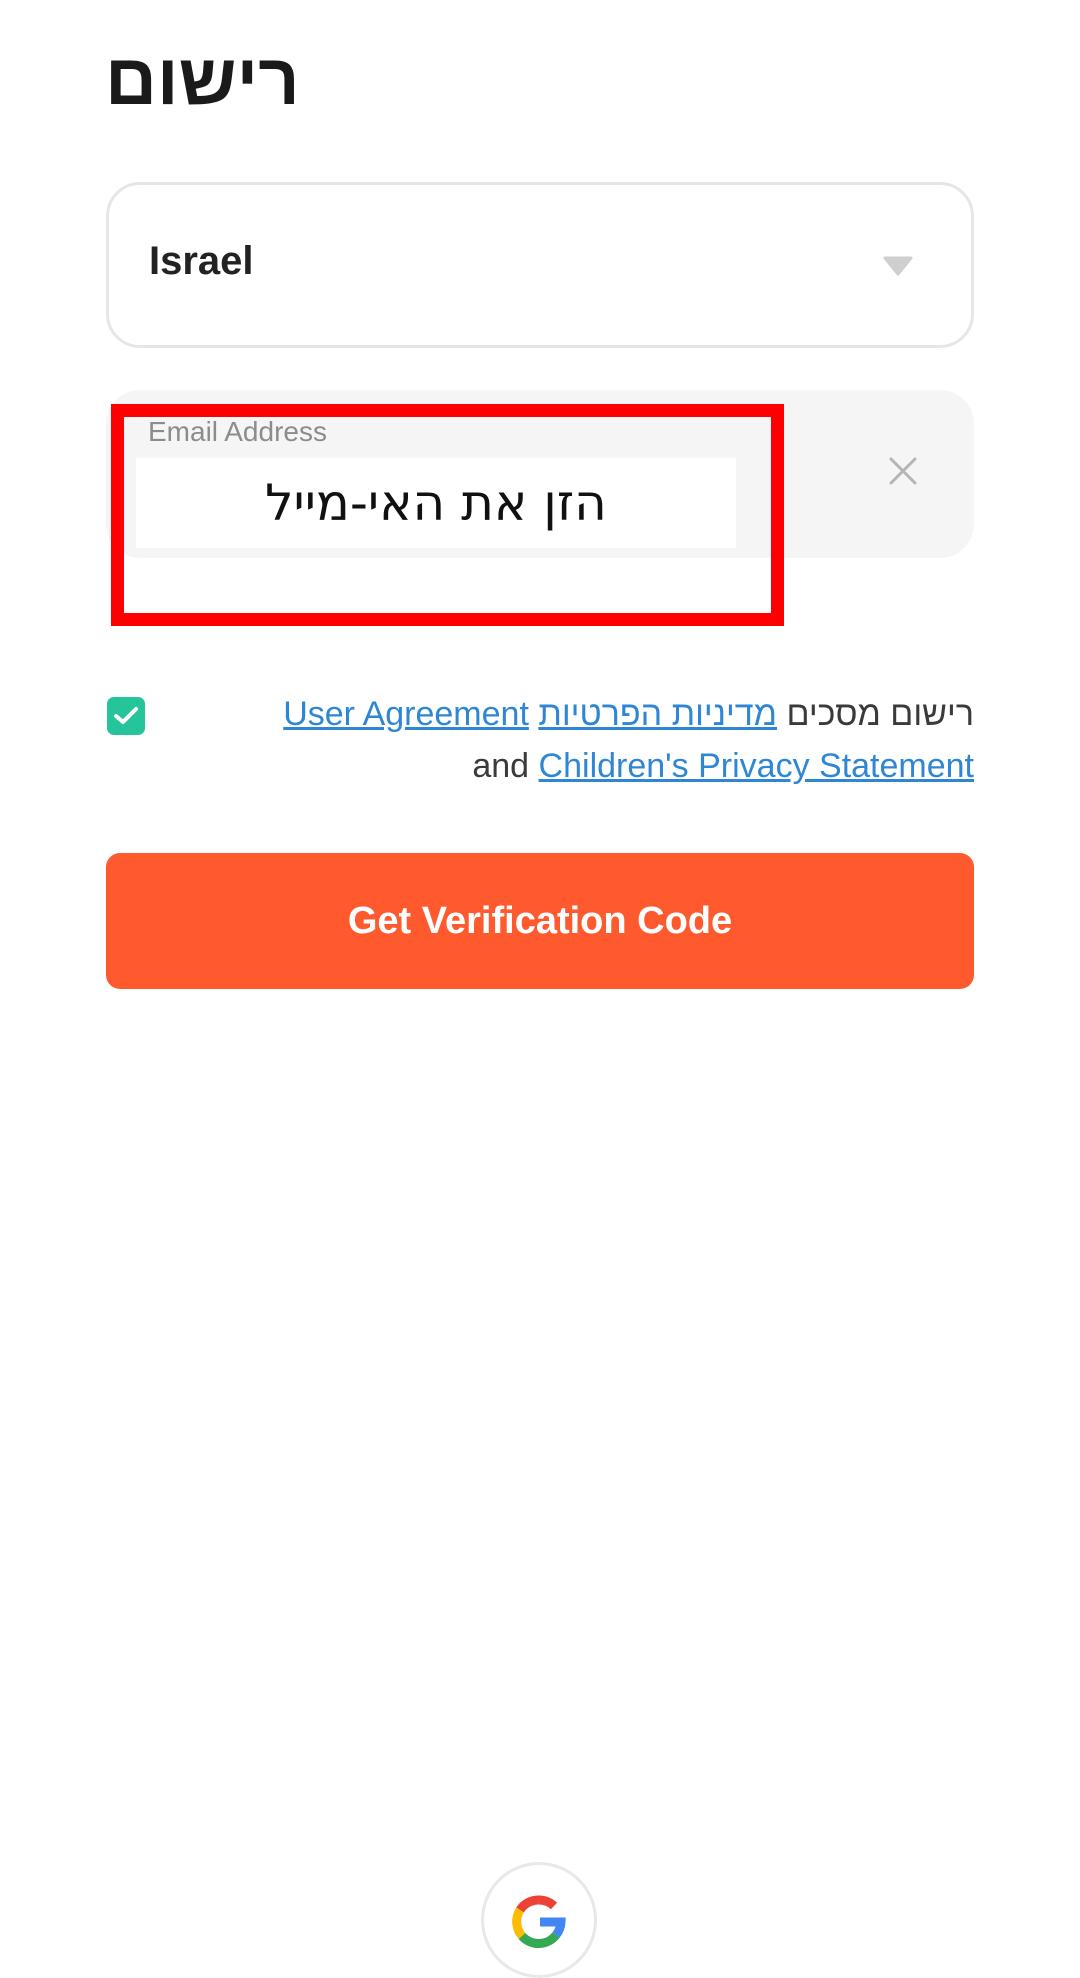  Describe the element at coordinates (657, 714) in the screenshot. I see `privacy-policy-link: מדיניות הפרטיות` at that location.